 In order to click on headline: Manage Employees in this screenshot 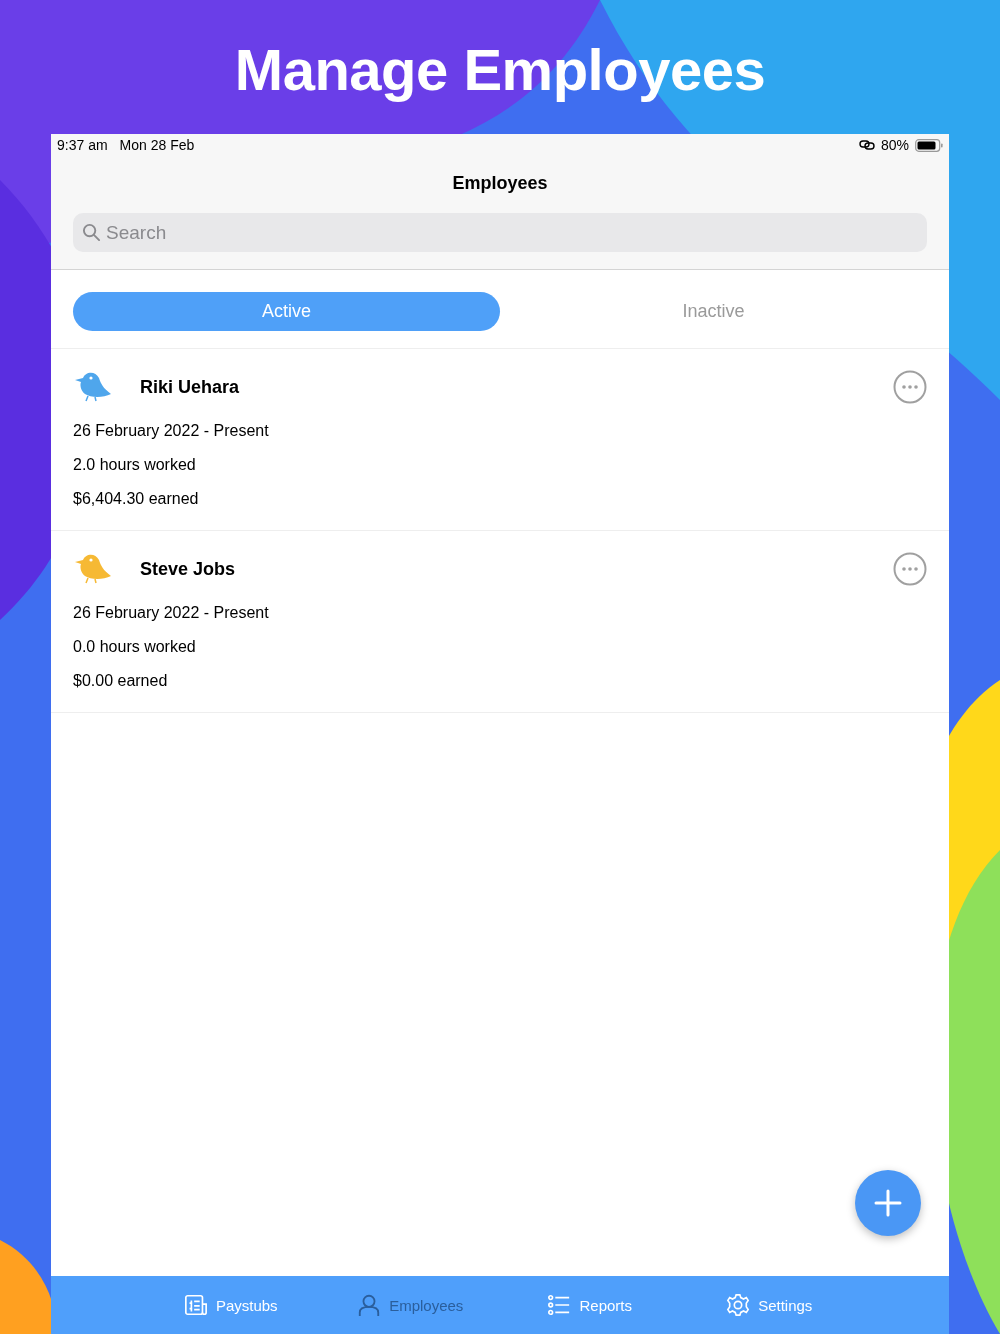, I will do `click(500, 70)`.